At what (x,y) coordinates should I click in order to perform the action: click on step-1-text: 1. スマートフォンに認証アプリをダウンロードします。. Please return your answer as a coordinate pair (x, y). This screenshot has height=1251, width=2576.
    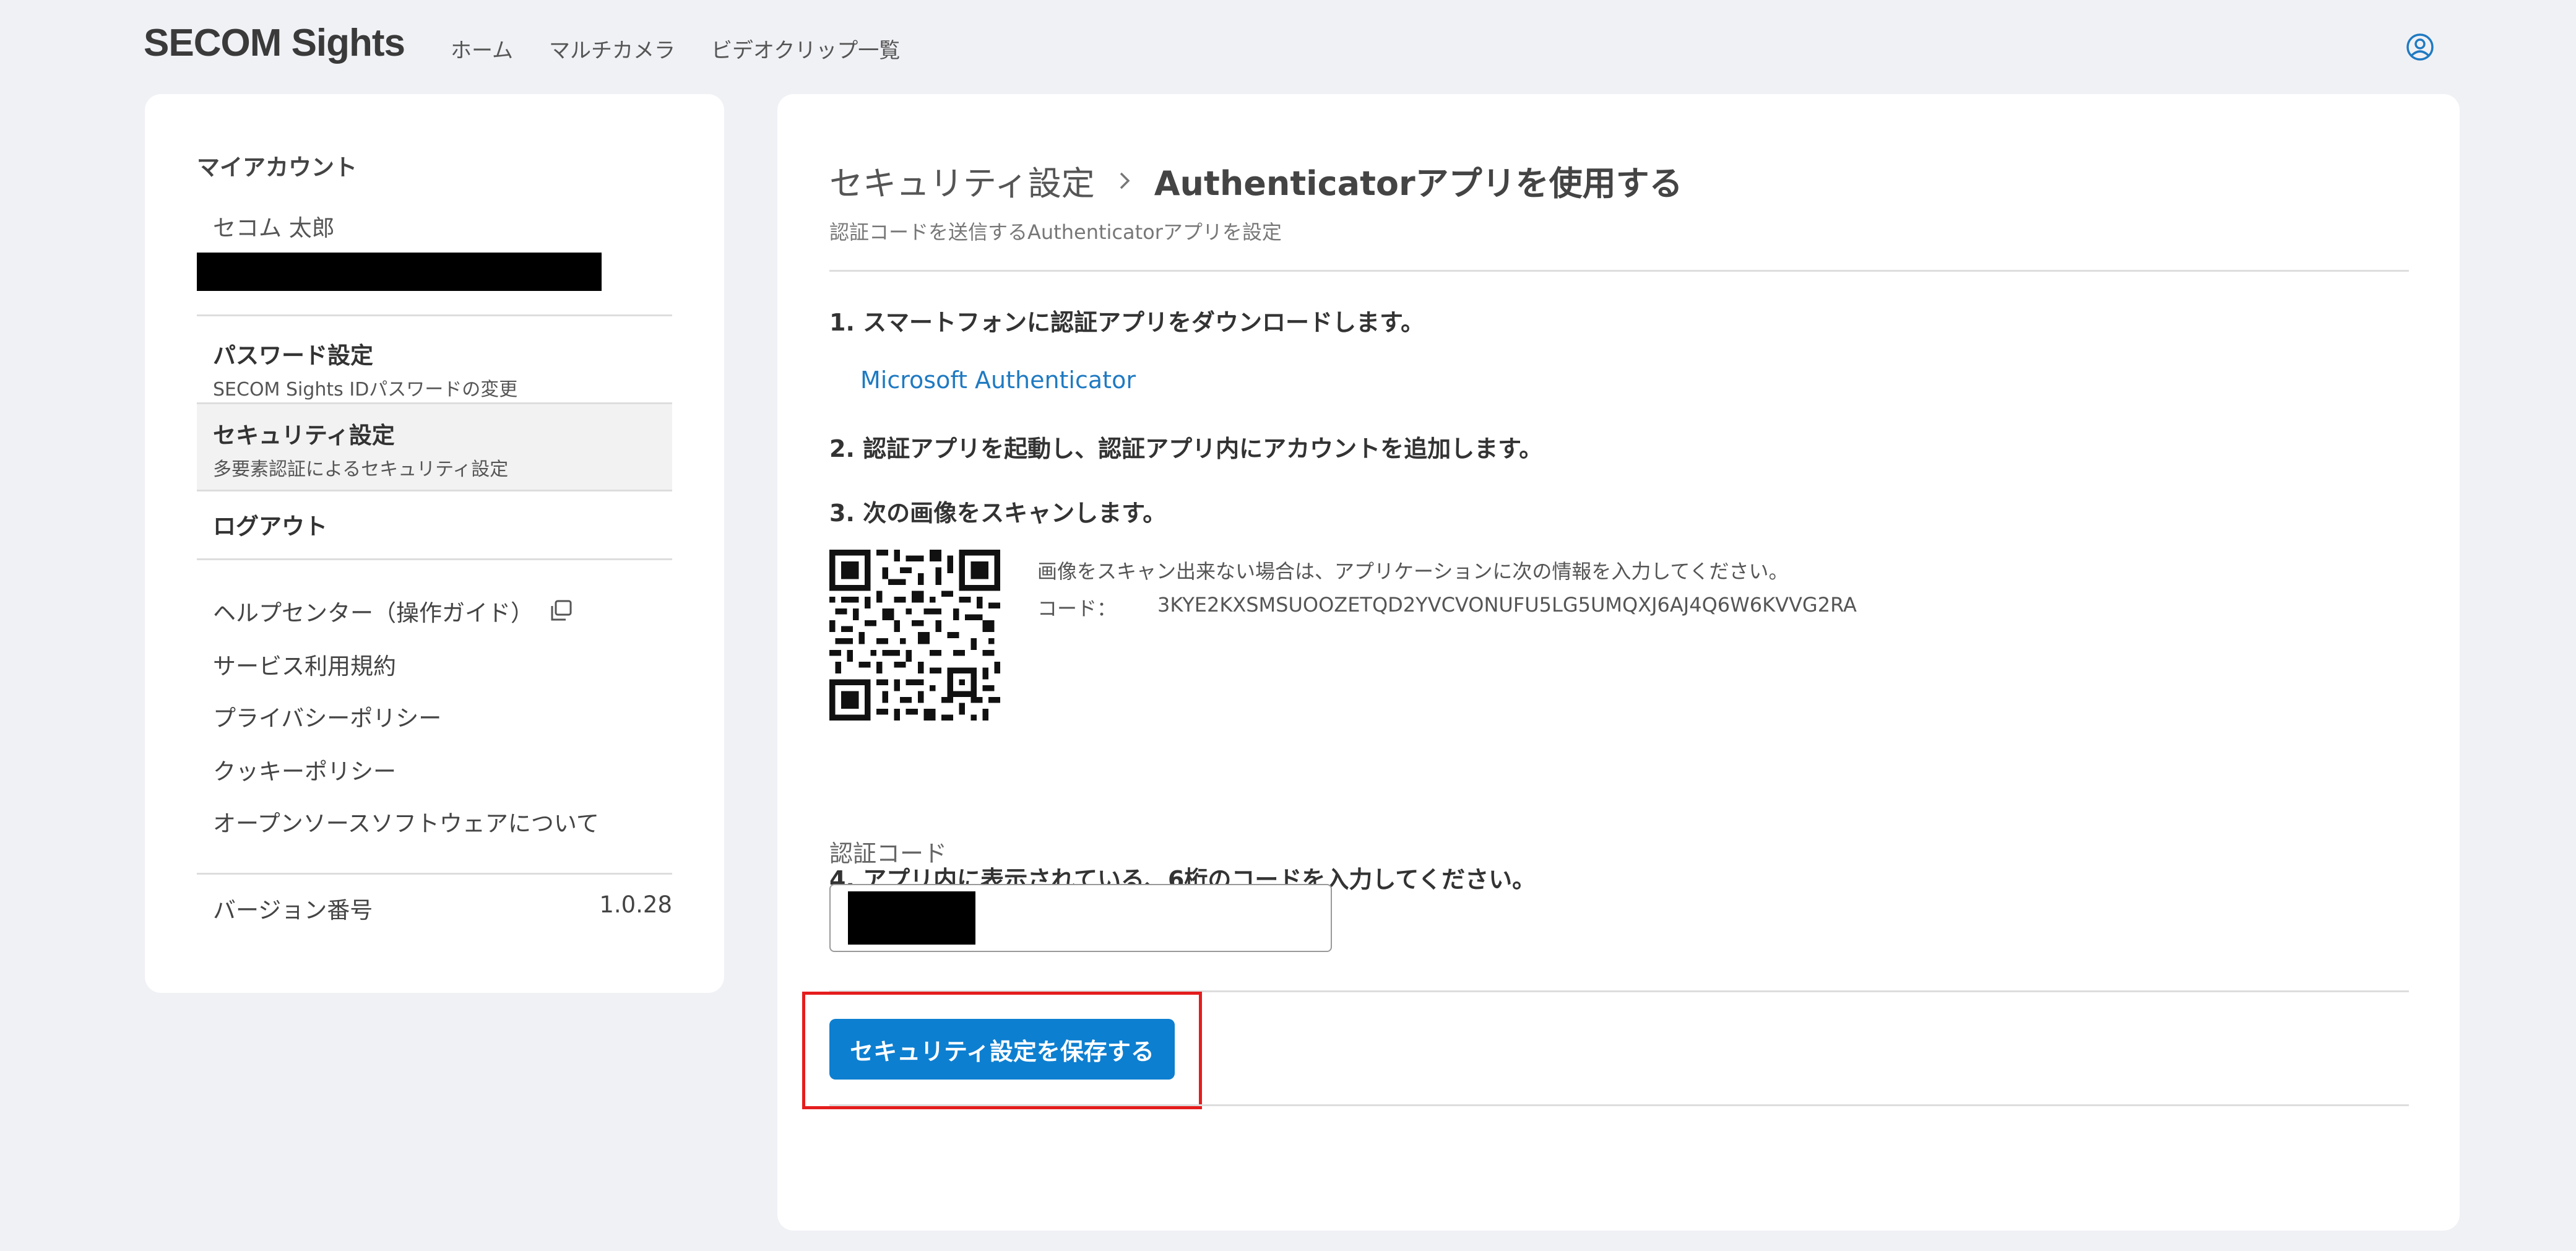
    Looking at the image, I should click on (1127, 323).